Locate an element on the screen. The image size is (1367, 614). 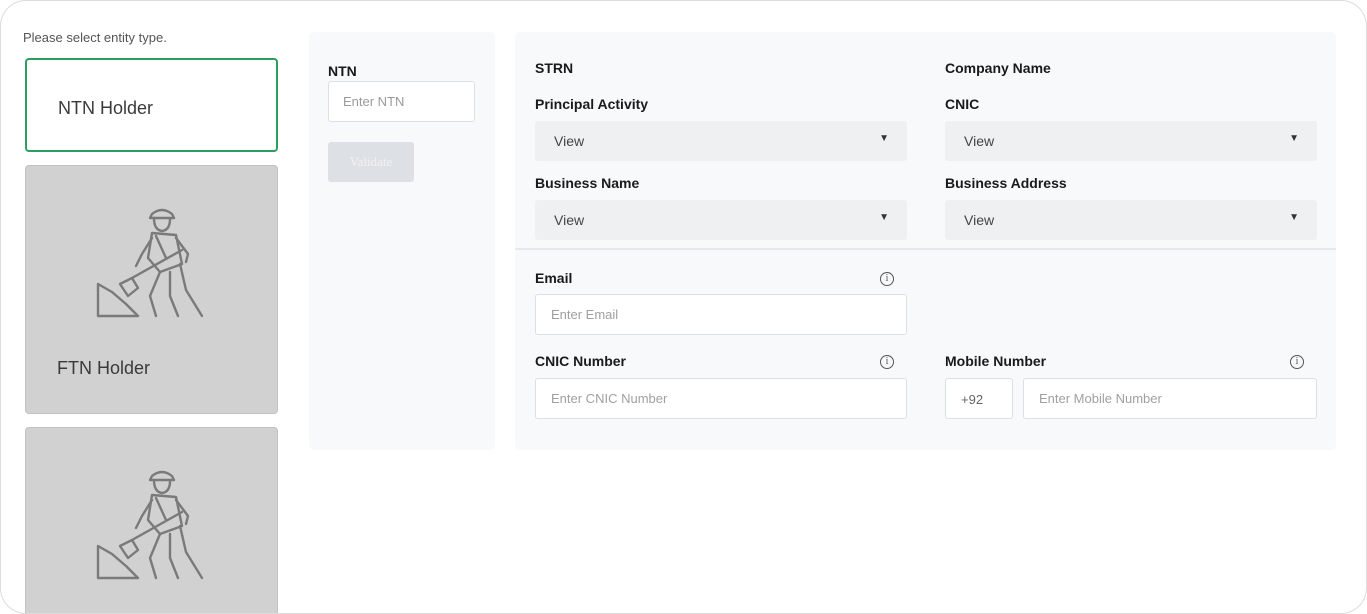
principal-activity-value: View is located at coordinates (569, 141).